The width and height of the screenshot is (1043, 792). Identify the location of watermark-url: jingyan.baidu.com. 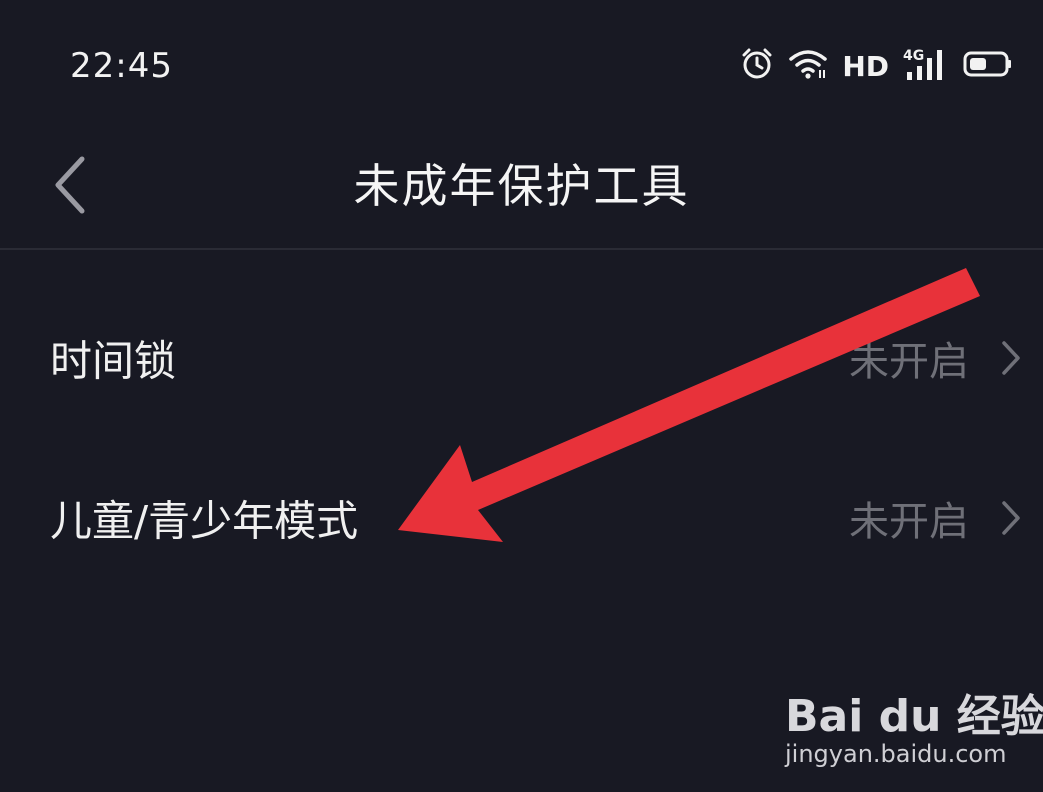
(896, 754).